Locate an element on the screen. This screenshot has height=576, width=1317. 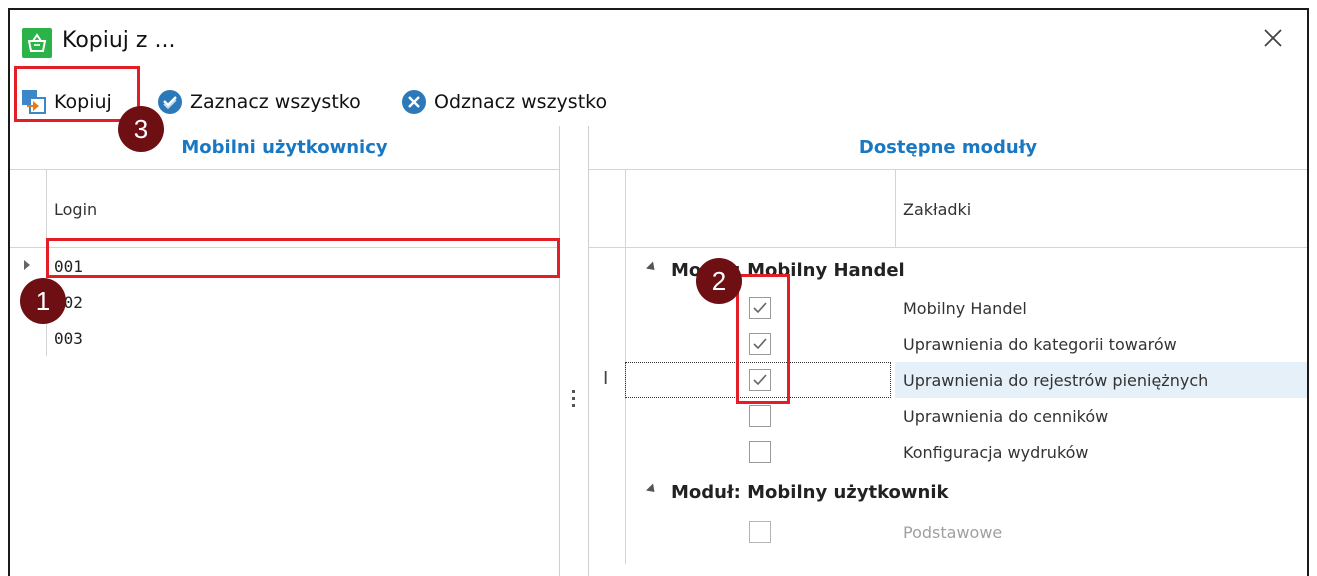
panel-splitter is located at coordinates (574, 351).